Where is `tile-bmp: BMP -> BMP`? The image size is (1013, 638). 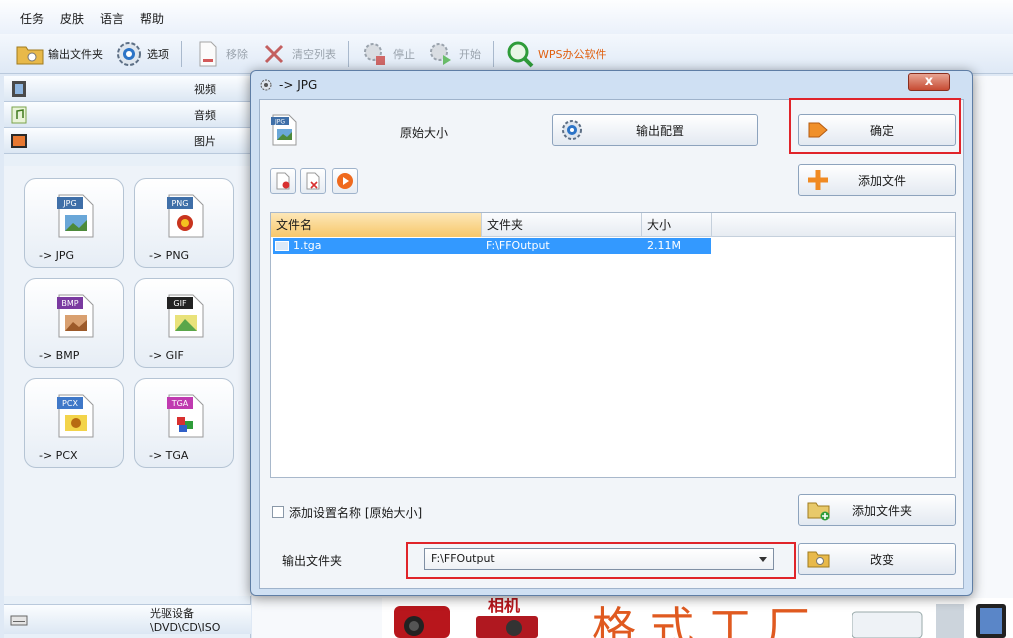
tile-bmp: BMP -> BMP is located at coordinates (74, 323).